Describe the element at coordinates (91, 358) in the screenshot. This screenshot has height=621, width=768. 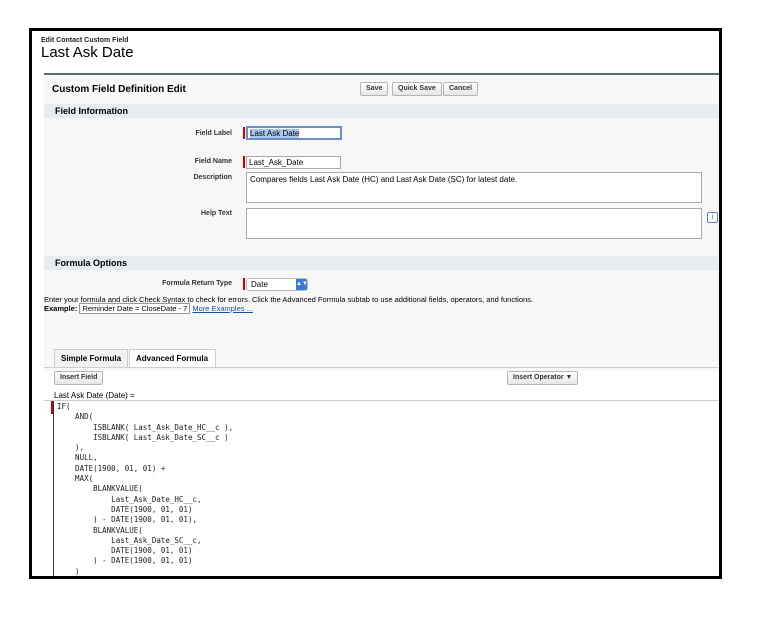
I see `tab-simple-formula: Simple Formula` at that location.